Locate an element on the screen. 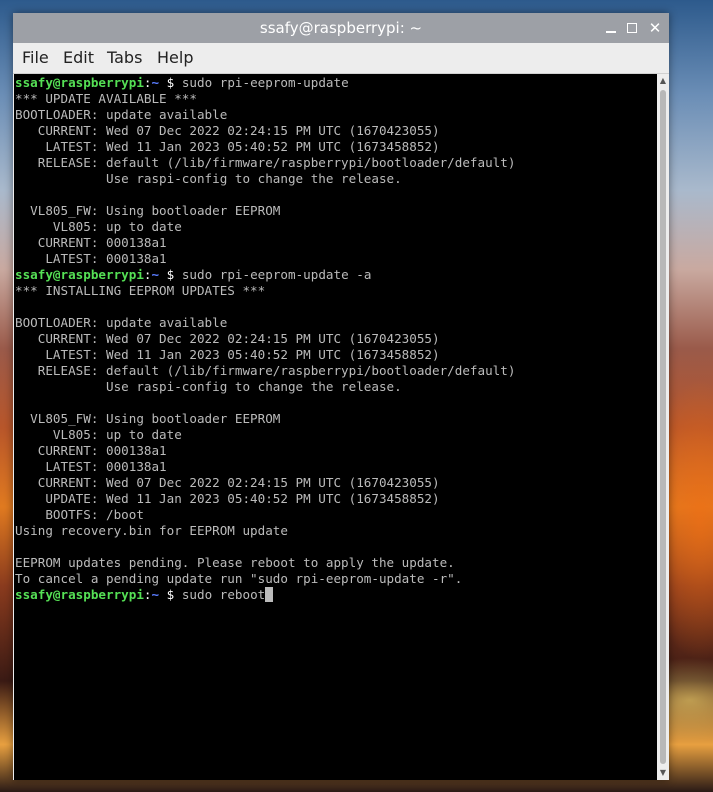 The image size is (713, 792). menu-edit: Edit is located at coordinates (78, 58).